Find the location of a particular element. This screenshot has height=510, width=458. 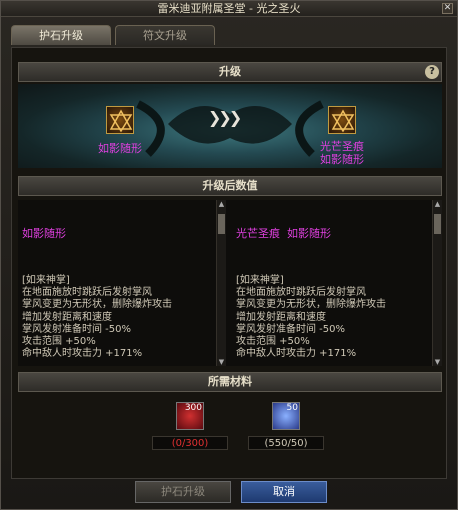

materials-section-header: 所需材料 is located at coordinates (230, 382).